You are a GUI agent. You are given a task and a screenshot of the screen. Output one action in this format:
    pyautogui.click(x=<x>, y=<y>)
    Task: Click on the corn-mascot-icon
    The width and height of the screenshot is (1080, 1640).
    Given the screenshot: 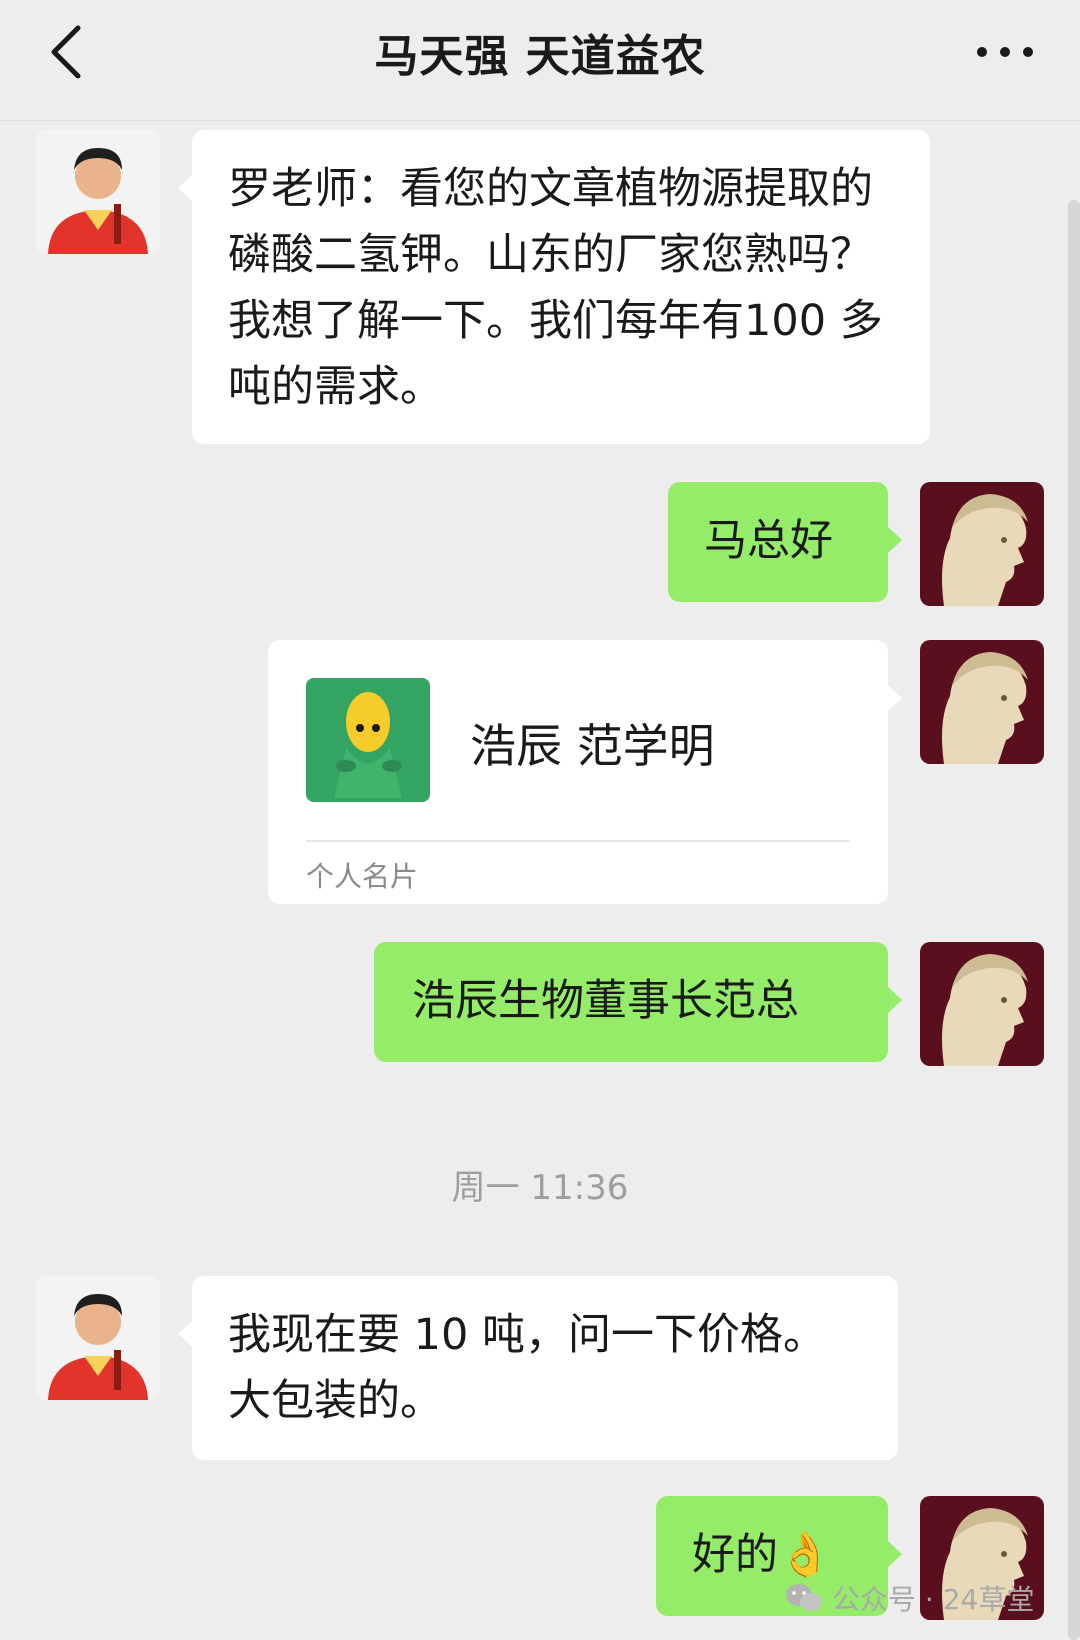 What is the action you would take?
    pyautogui.click(x=368, y=740)
    